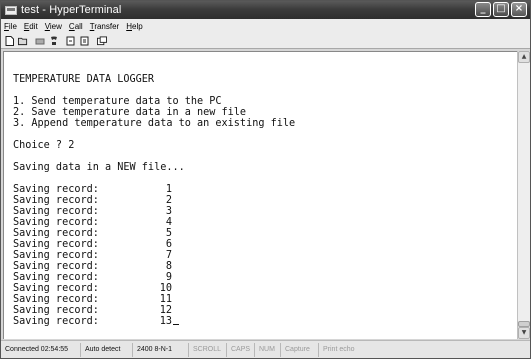 The image size is (531, 359). I want to click on vertical-scrollbar: ▲ ▼, so click(523, 195).